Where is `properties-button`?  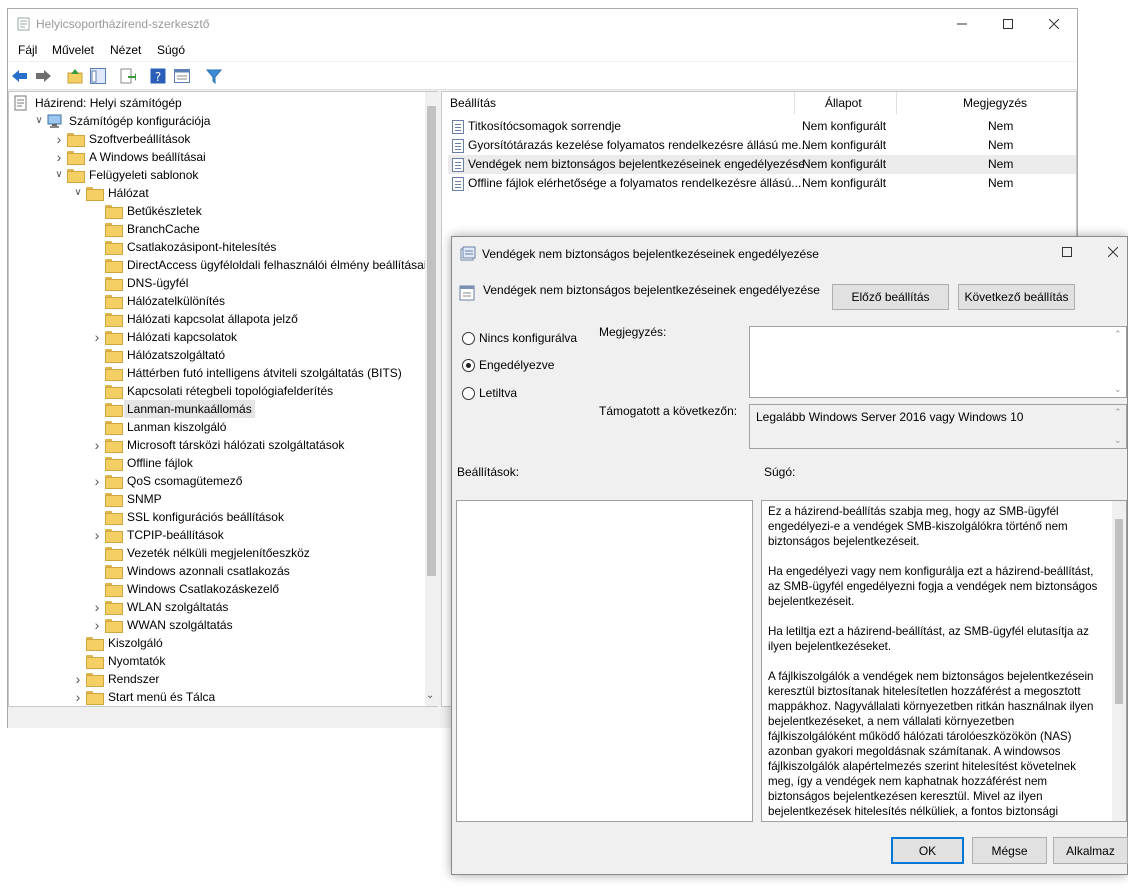 properties-button is located at coordinates (182, 76).